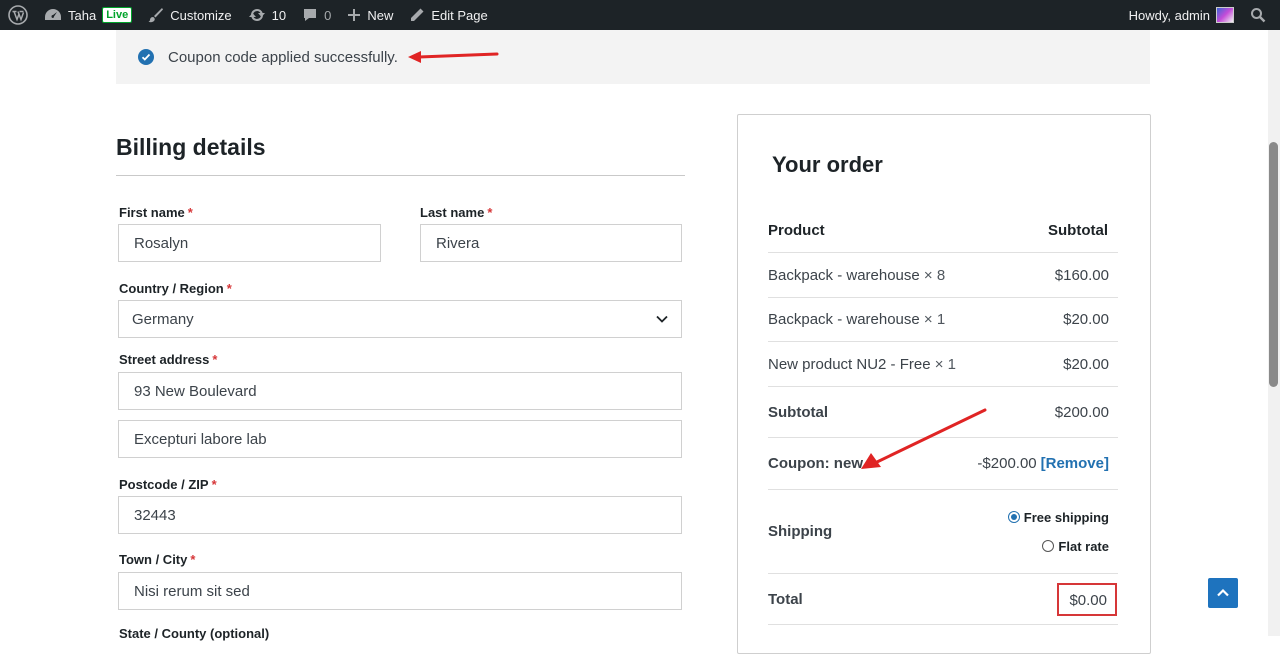 The height and width of the screenshot is (654, 1280). Describe the element at coordinates (796, 230) in the screenshot. I see `col-product: Product` at that location.